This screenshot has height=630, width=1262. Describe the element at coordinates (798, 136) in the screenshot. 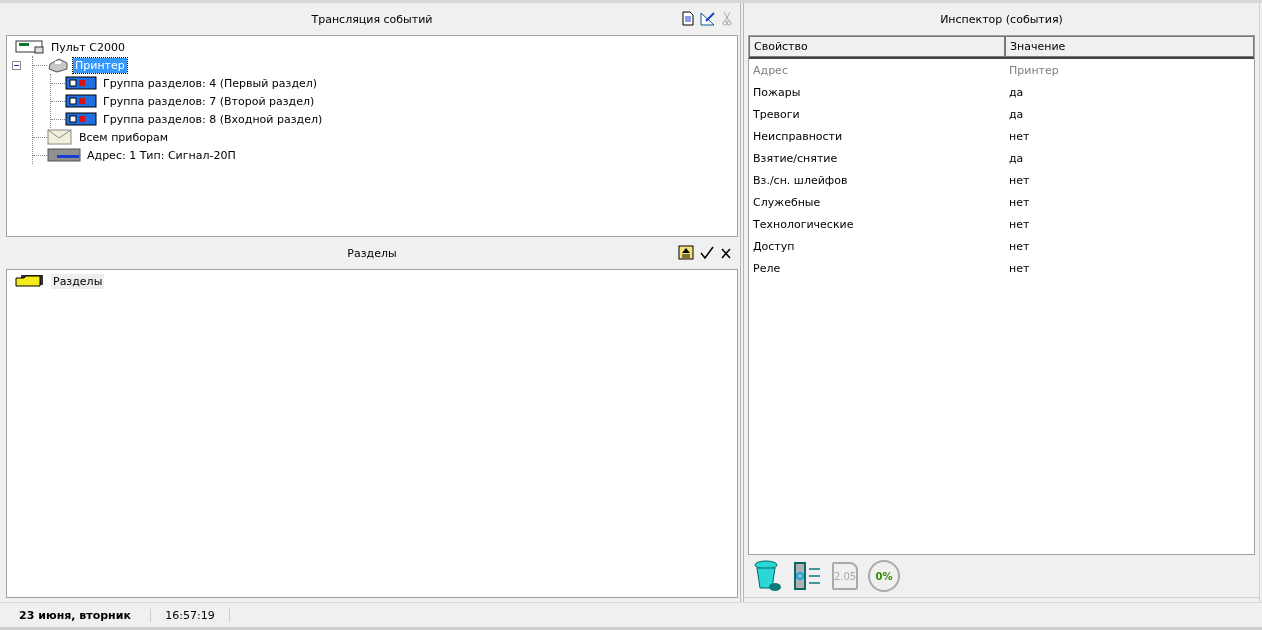

I see `property-name: Неисправности` at that location.